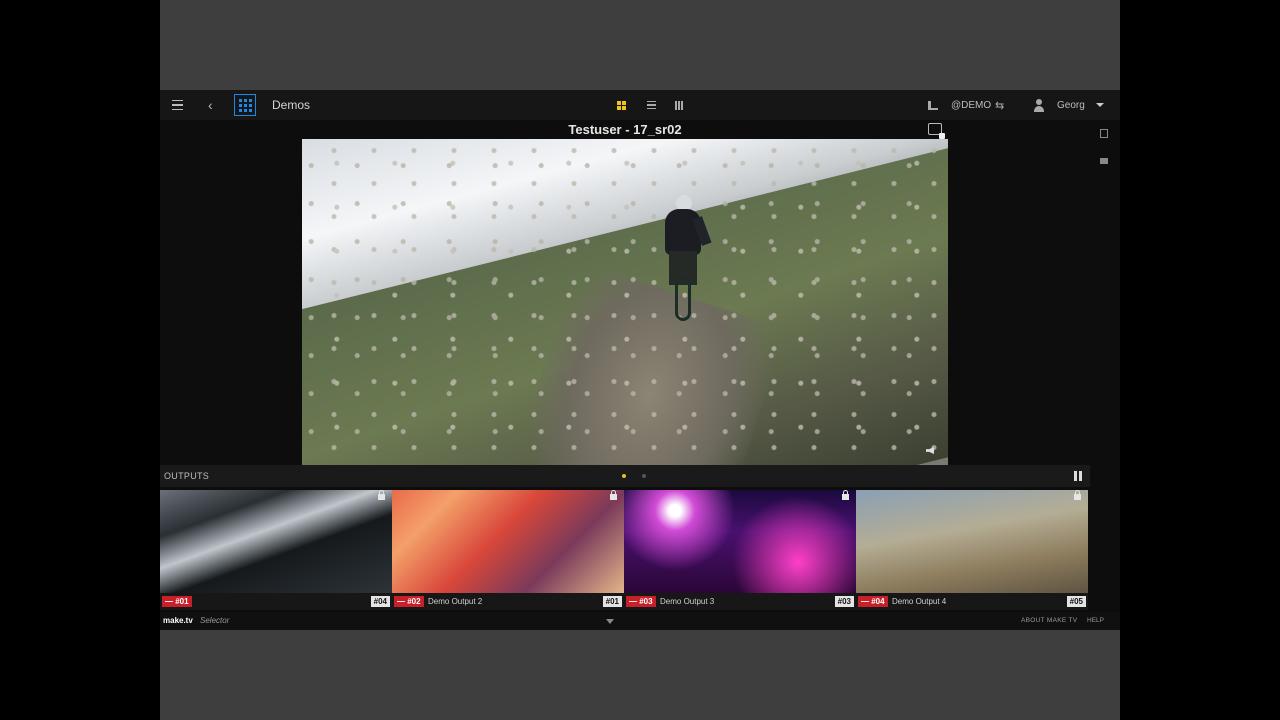  What do you see at coordinates (1095, 621) in the screenshot?
I see `help-link: HELP` at bounding box center [1095, 621].